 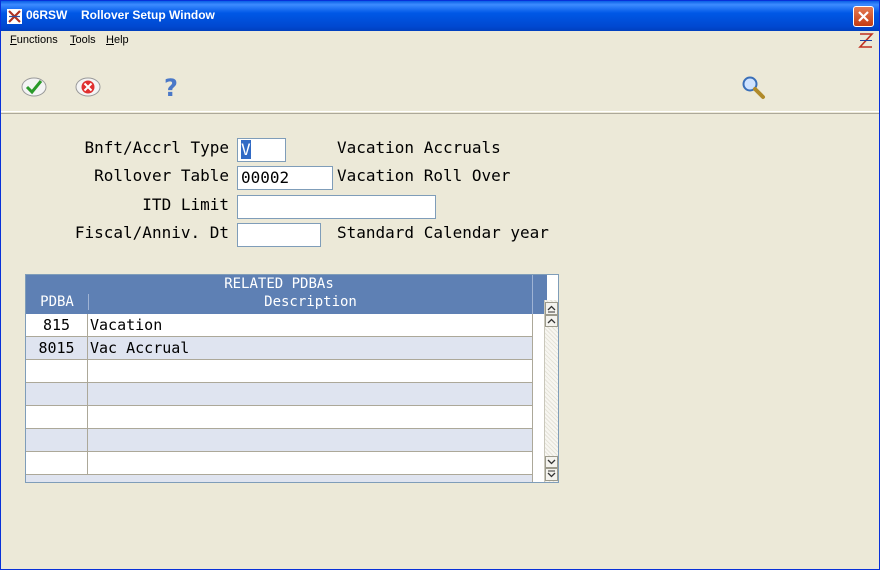 What do you see at coordinates (419, 147) in the screenshot?
I see `benefit-type-description: Vacation Accruals` at bounding box center [419, 147].